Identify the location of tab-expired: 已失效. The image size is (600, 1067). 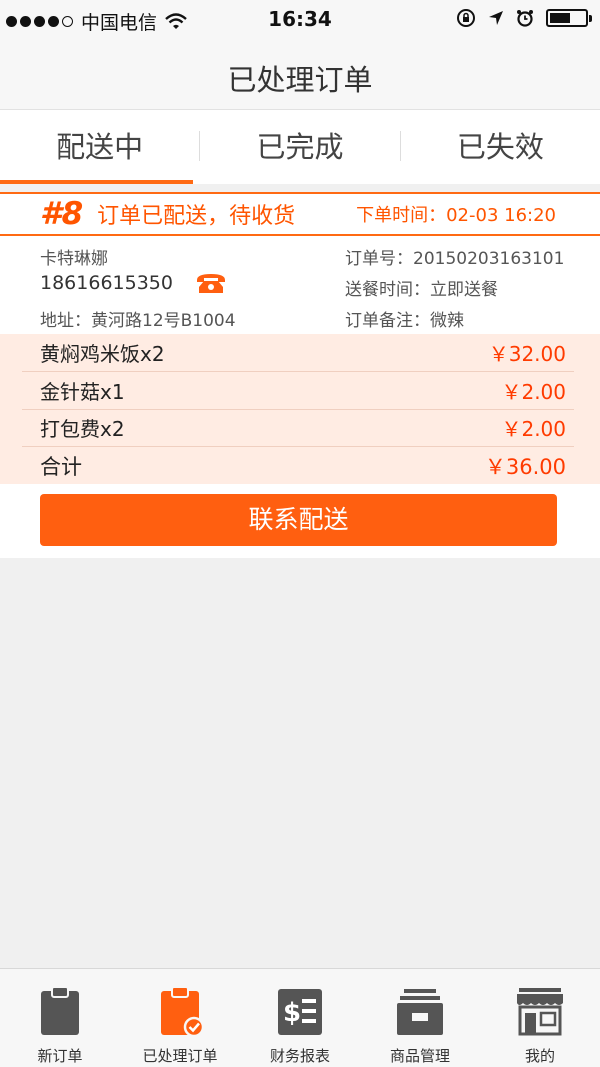
(500, 147).